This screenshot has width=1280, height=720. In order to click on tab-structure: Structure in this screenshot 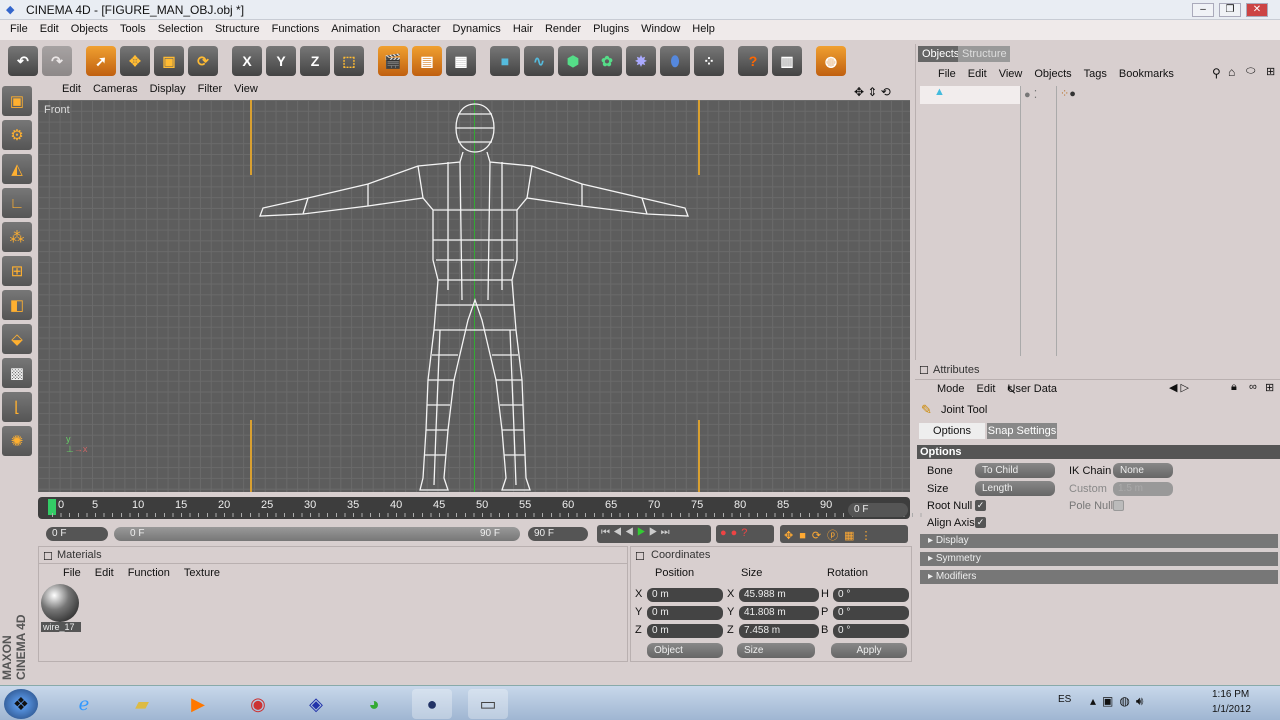, I will do `click(984, 54)`.